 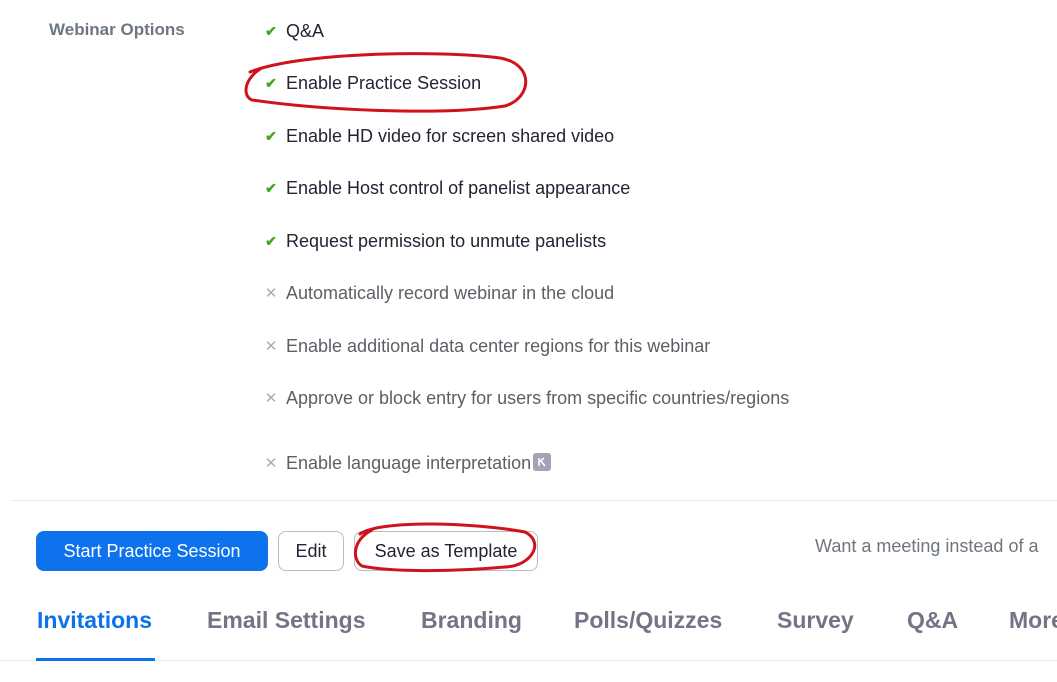 I want to click on save-as-template-button: Save as Template, so click(x=446, y=551).